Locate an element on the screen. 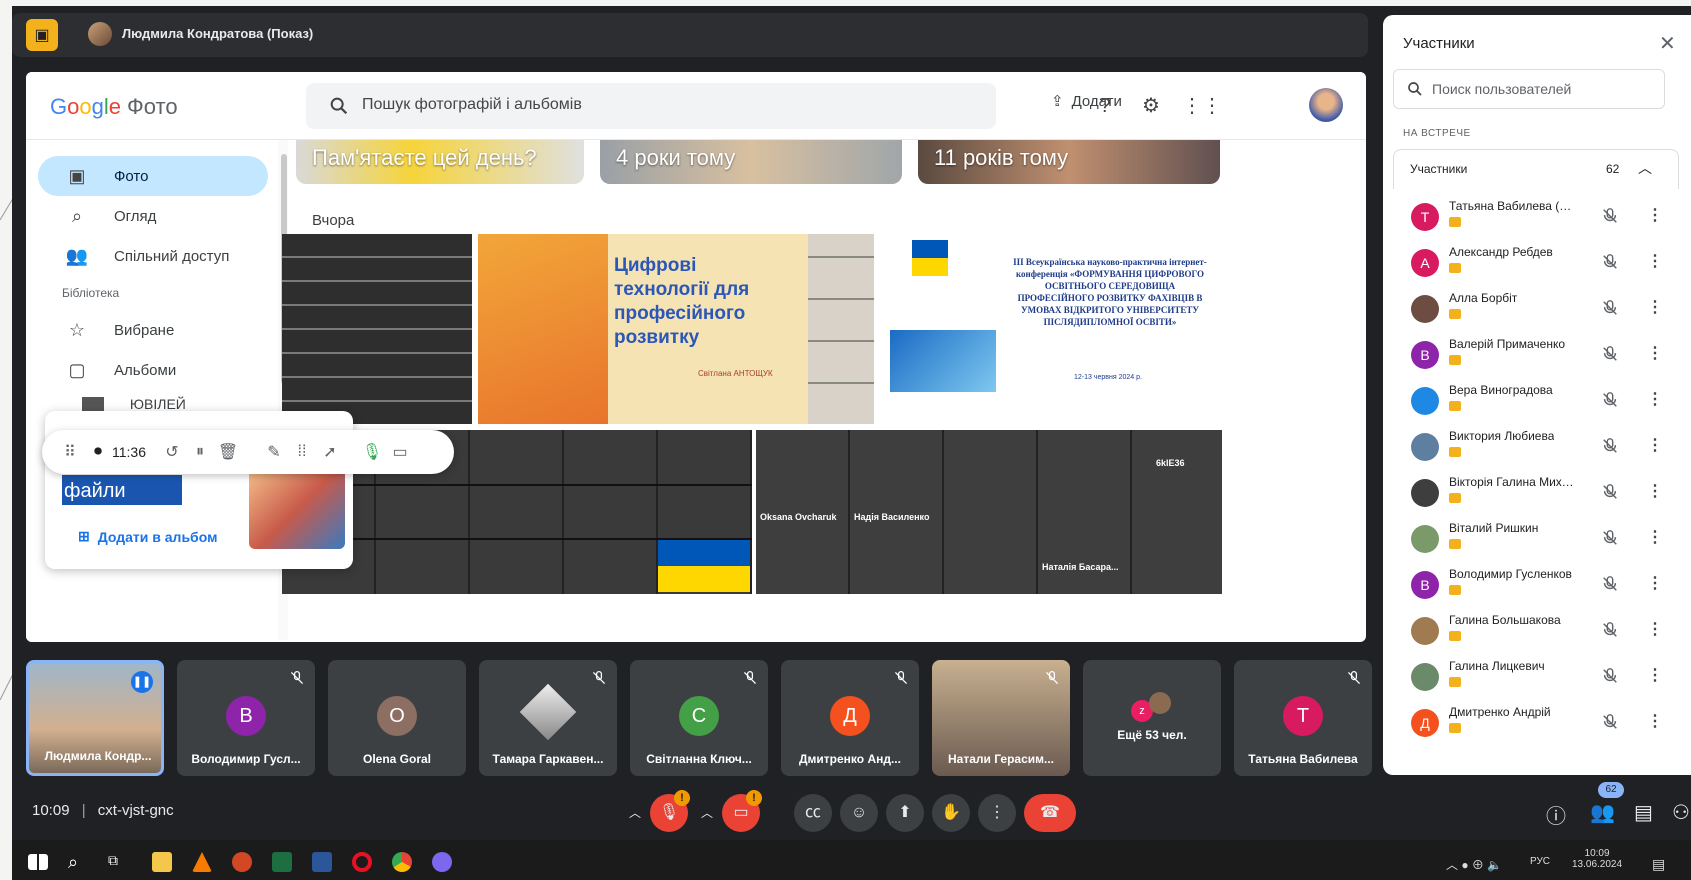  participant-row: В Валерій Примаченко ⋮ is located at coordinates (1536, 356).